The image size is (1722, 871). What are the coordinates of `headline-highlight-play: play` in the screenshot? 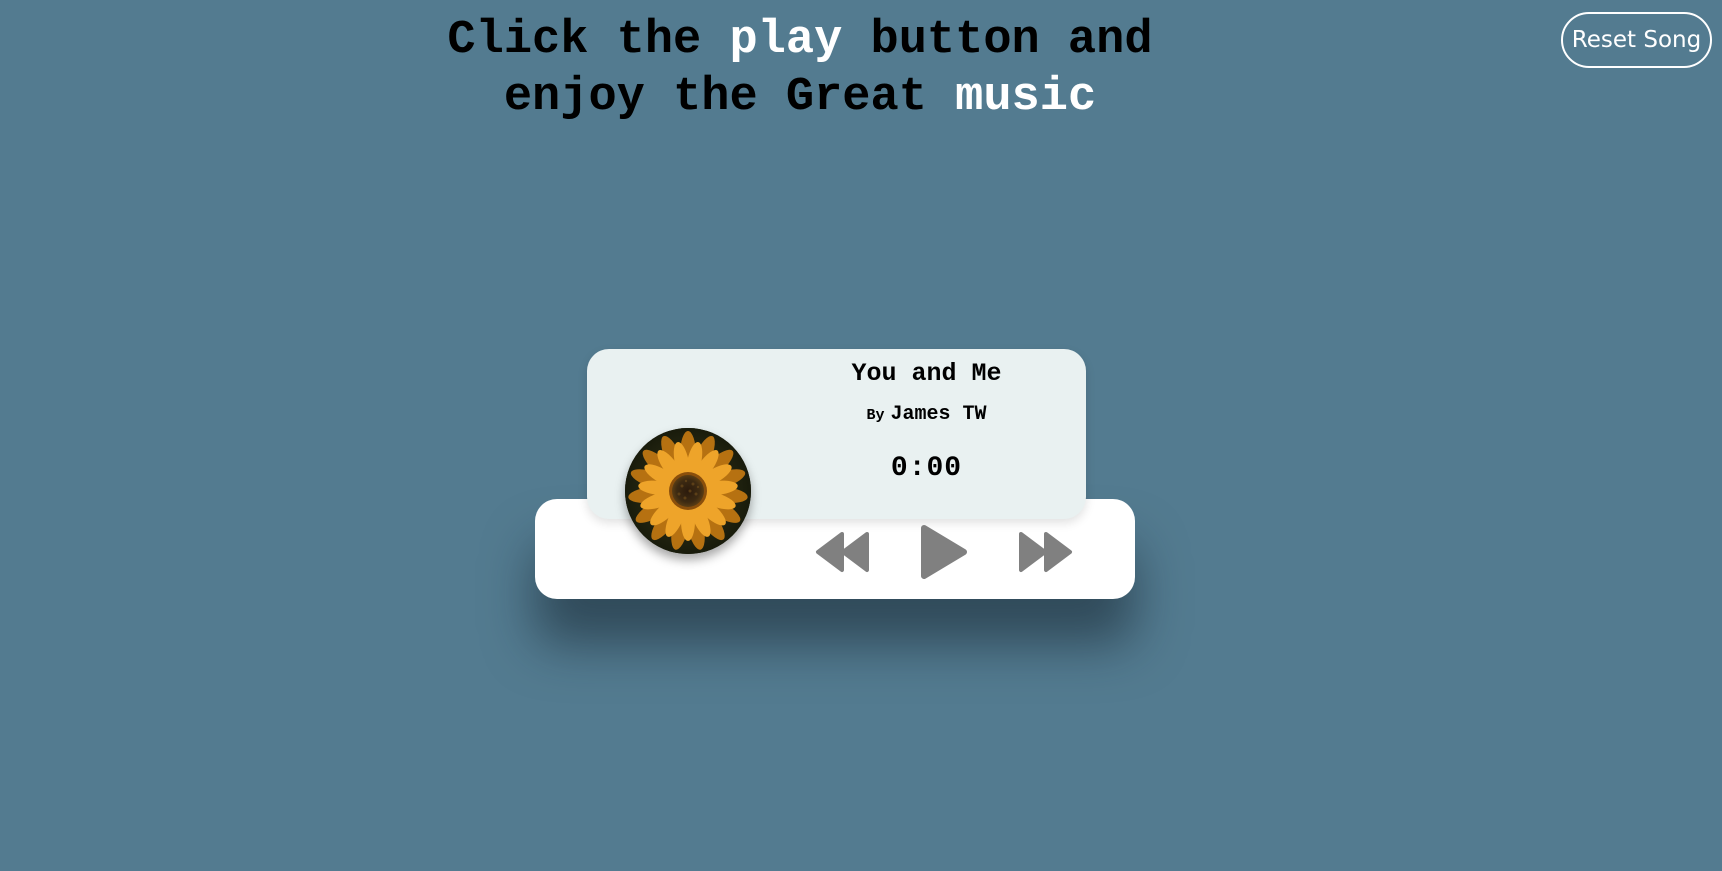 It's located at (786, 40).